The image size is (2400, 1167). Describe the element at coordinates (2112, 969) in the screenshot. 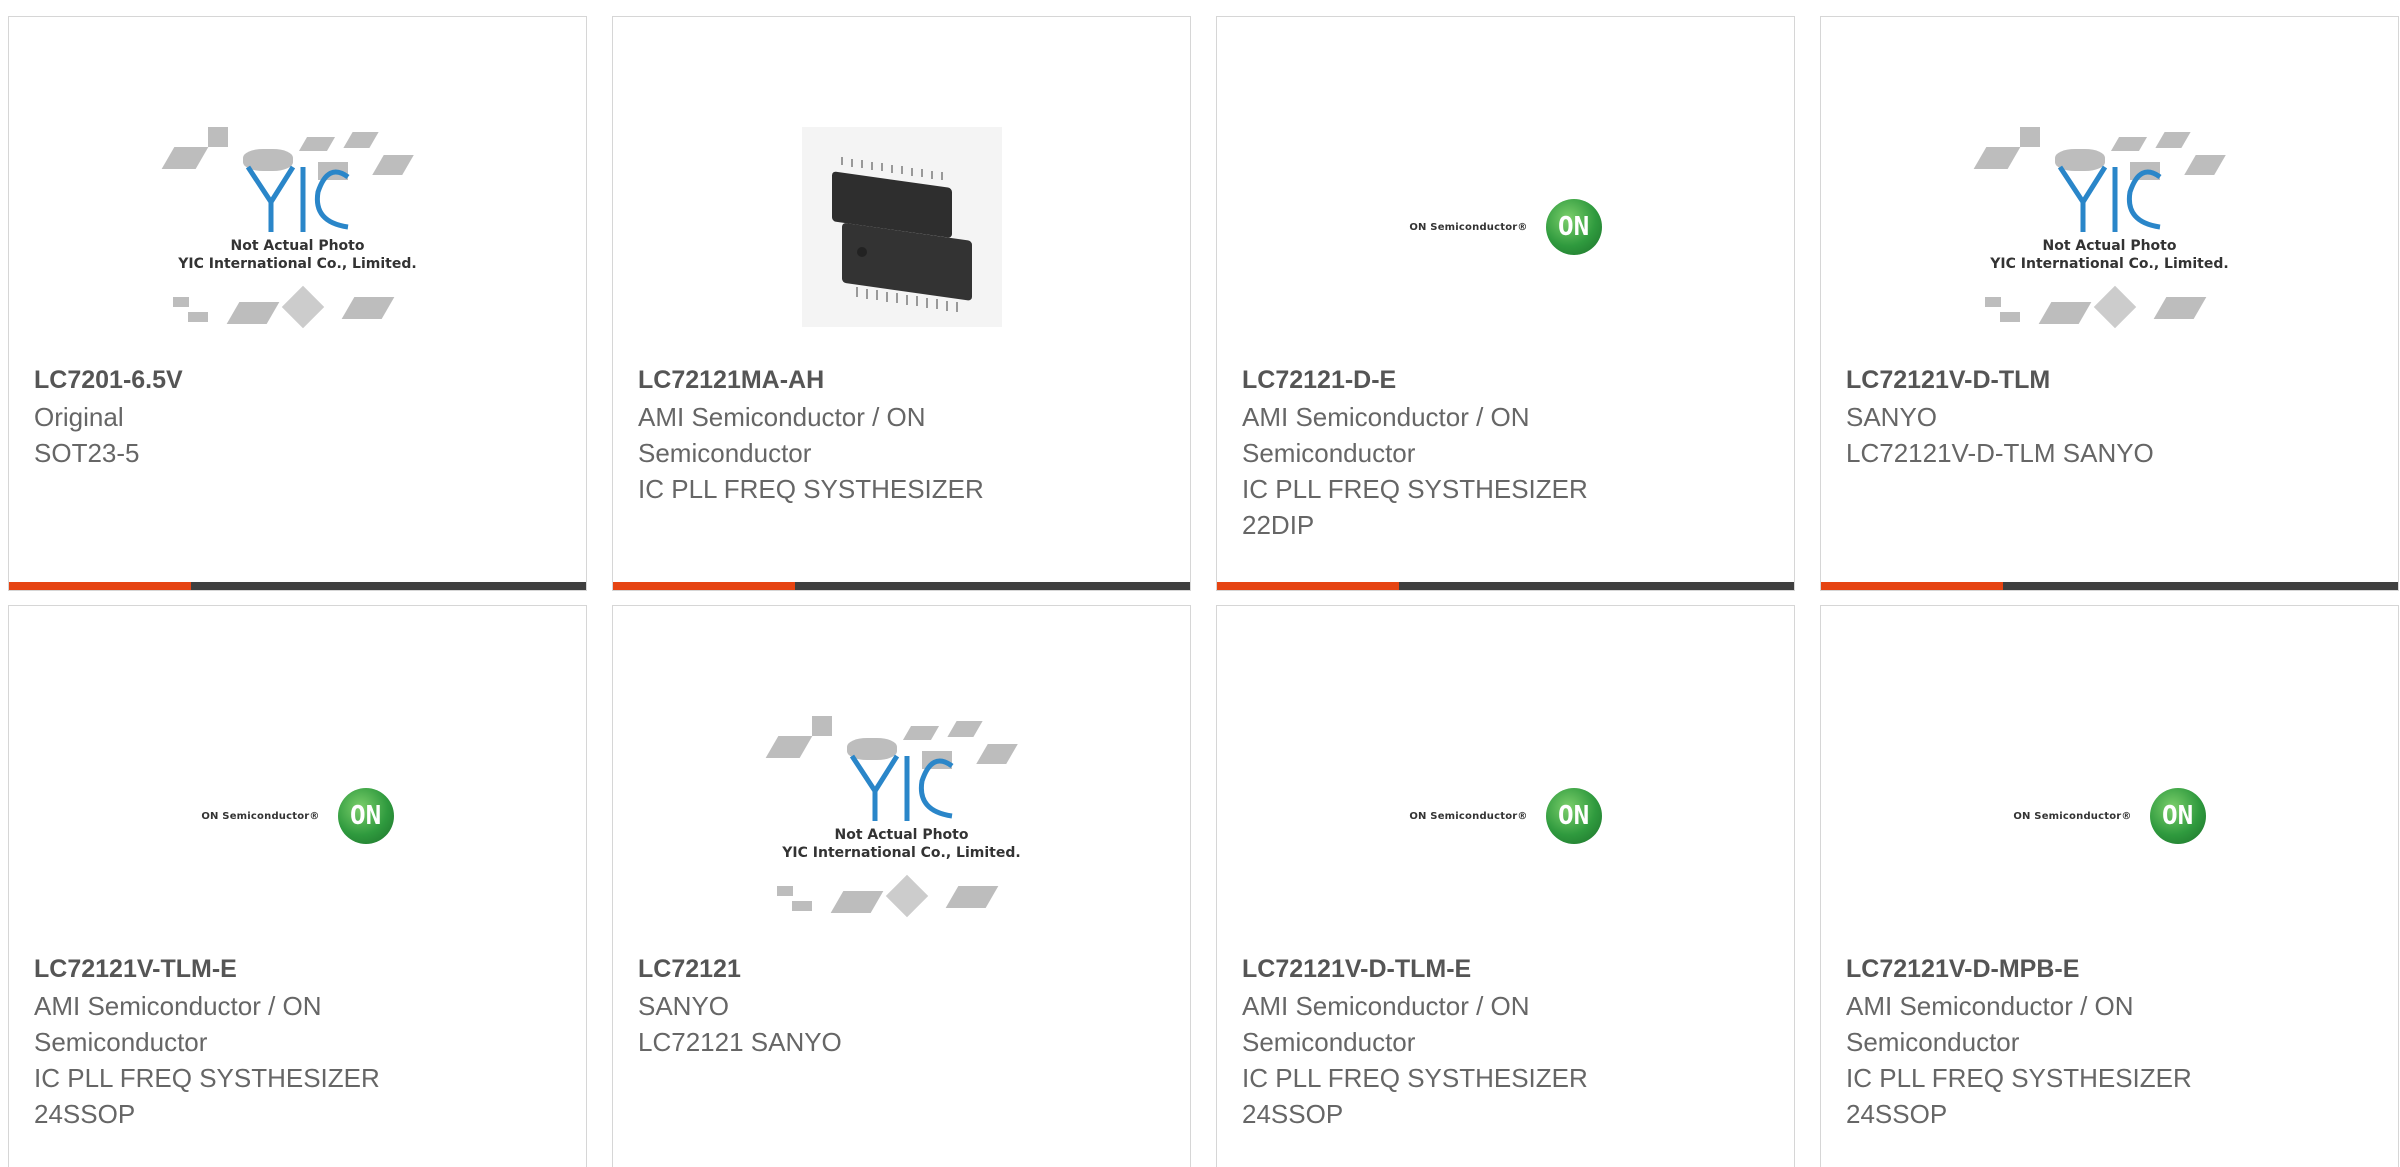

I see `part-number-link: LC72121V-D-MPB-E` at that location.